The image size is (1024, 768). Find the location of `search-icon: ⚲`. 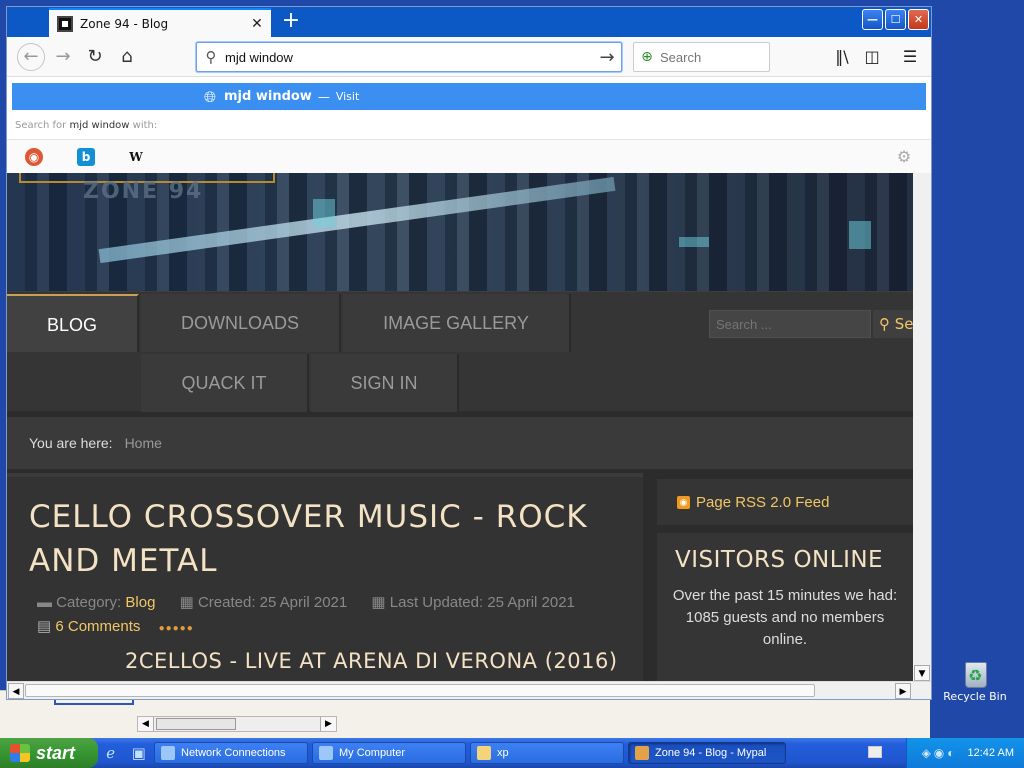

search-icon: ⚲ is located at coordinates (884, 324).